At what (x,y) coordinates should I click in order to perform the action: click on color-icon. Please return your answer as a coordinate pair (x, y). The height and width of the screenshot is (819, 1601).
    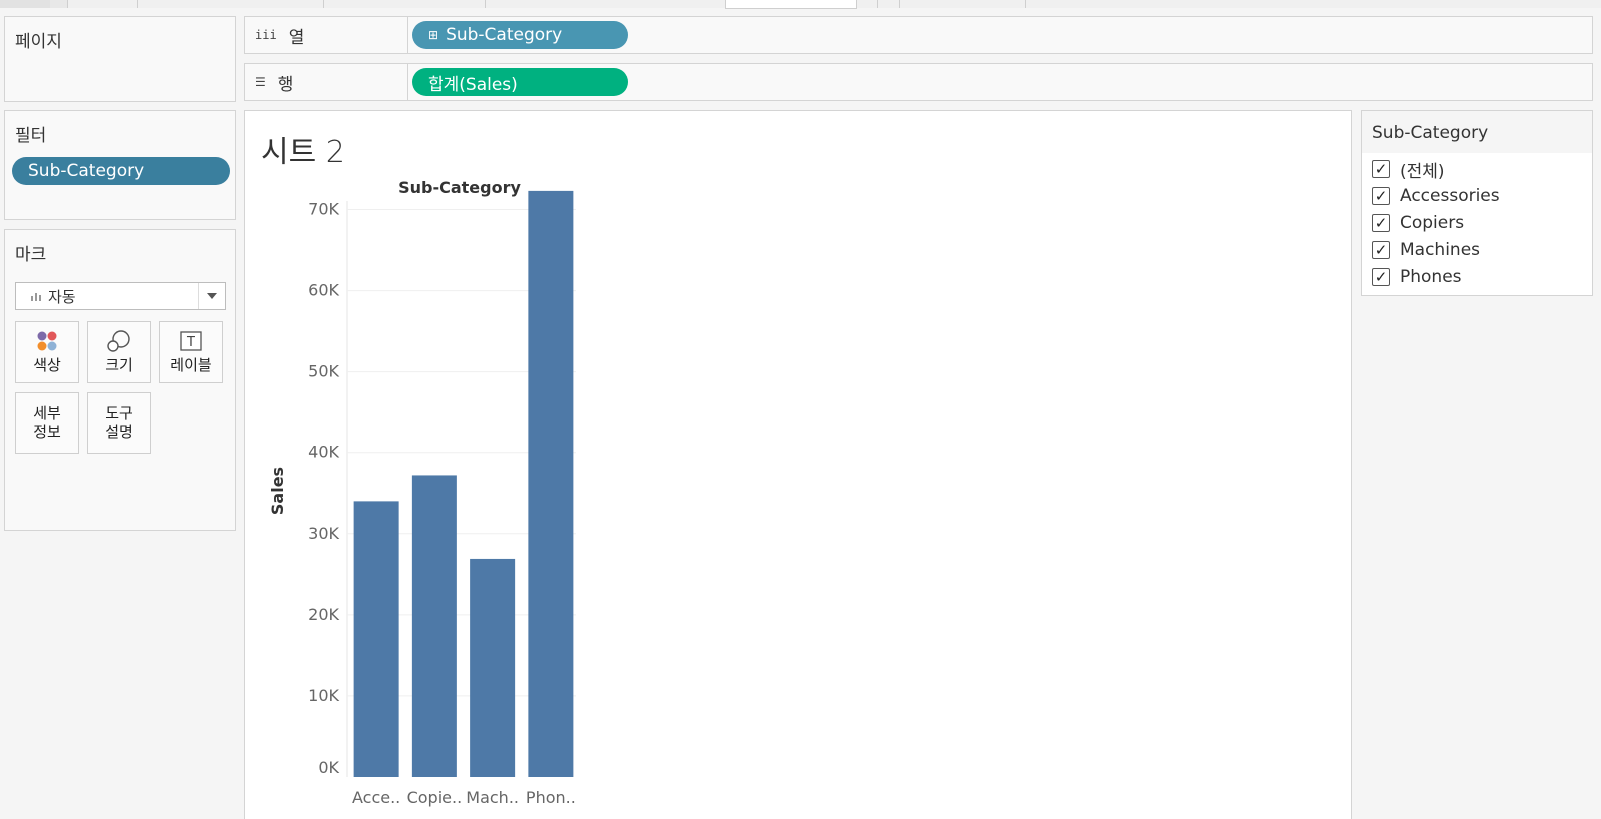
    Looking at the image, I should click on (47, 341).